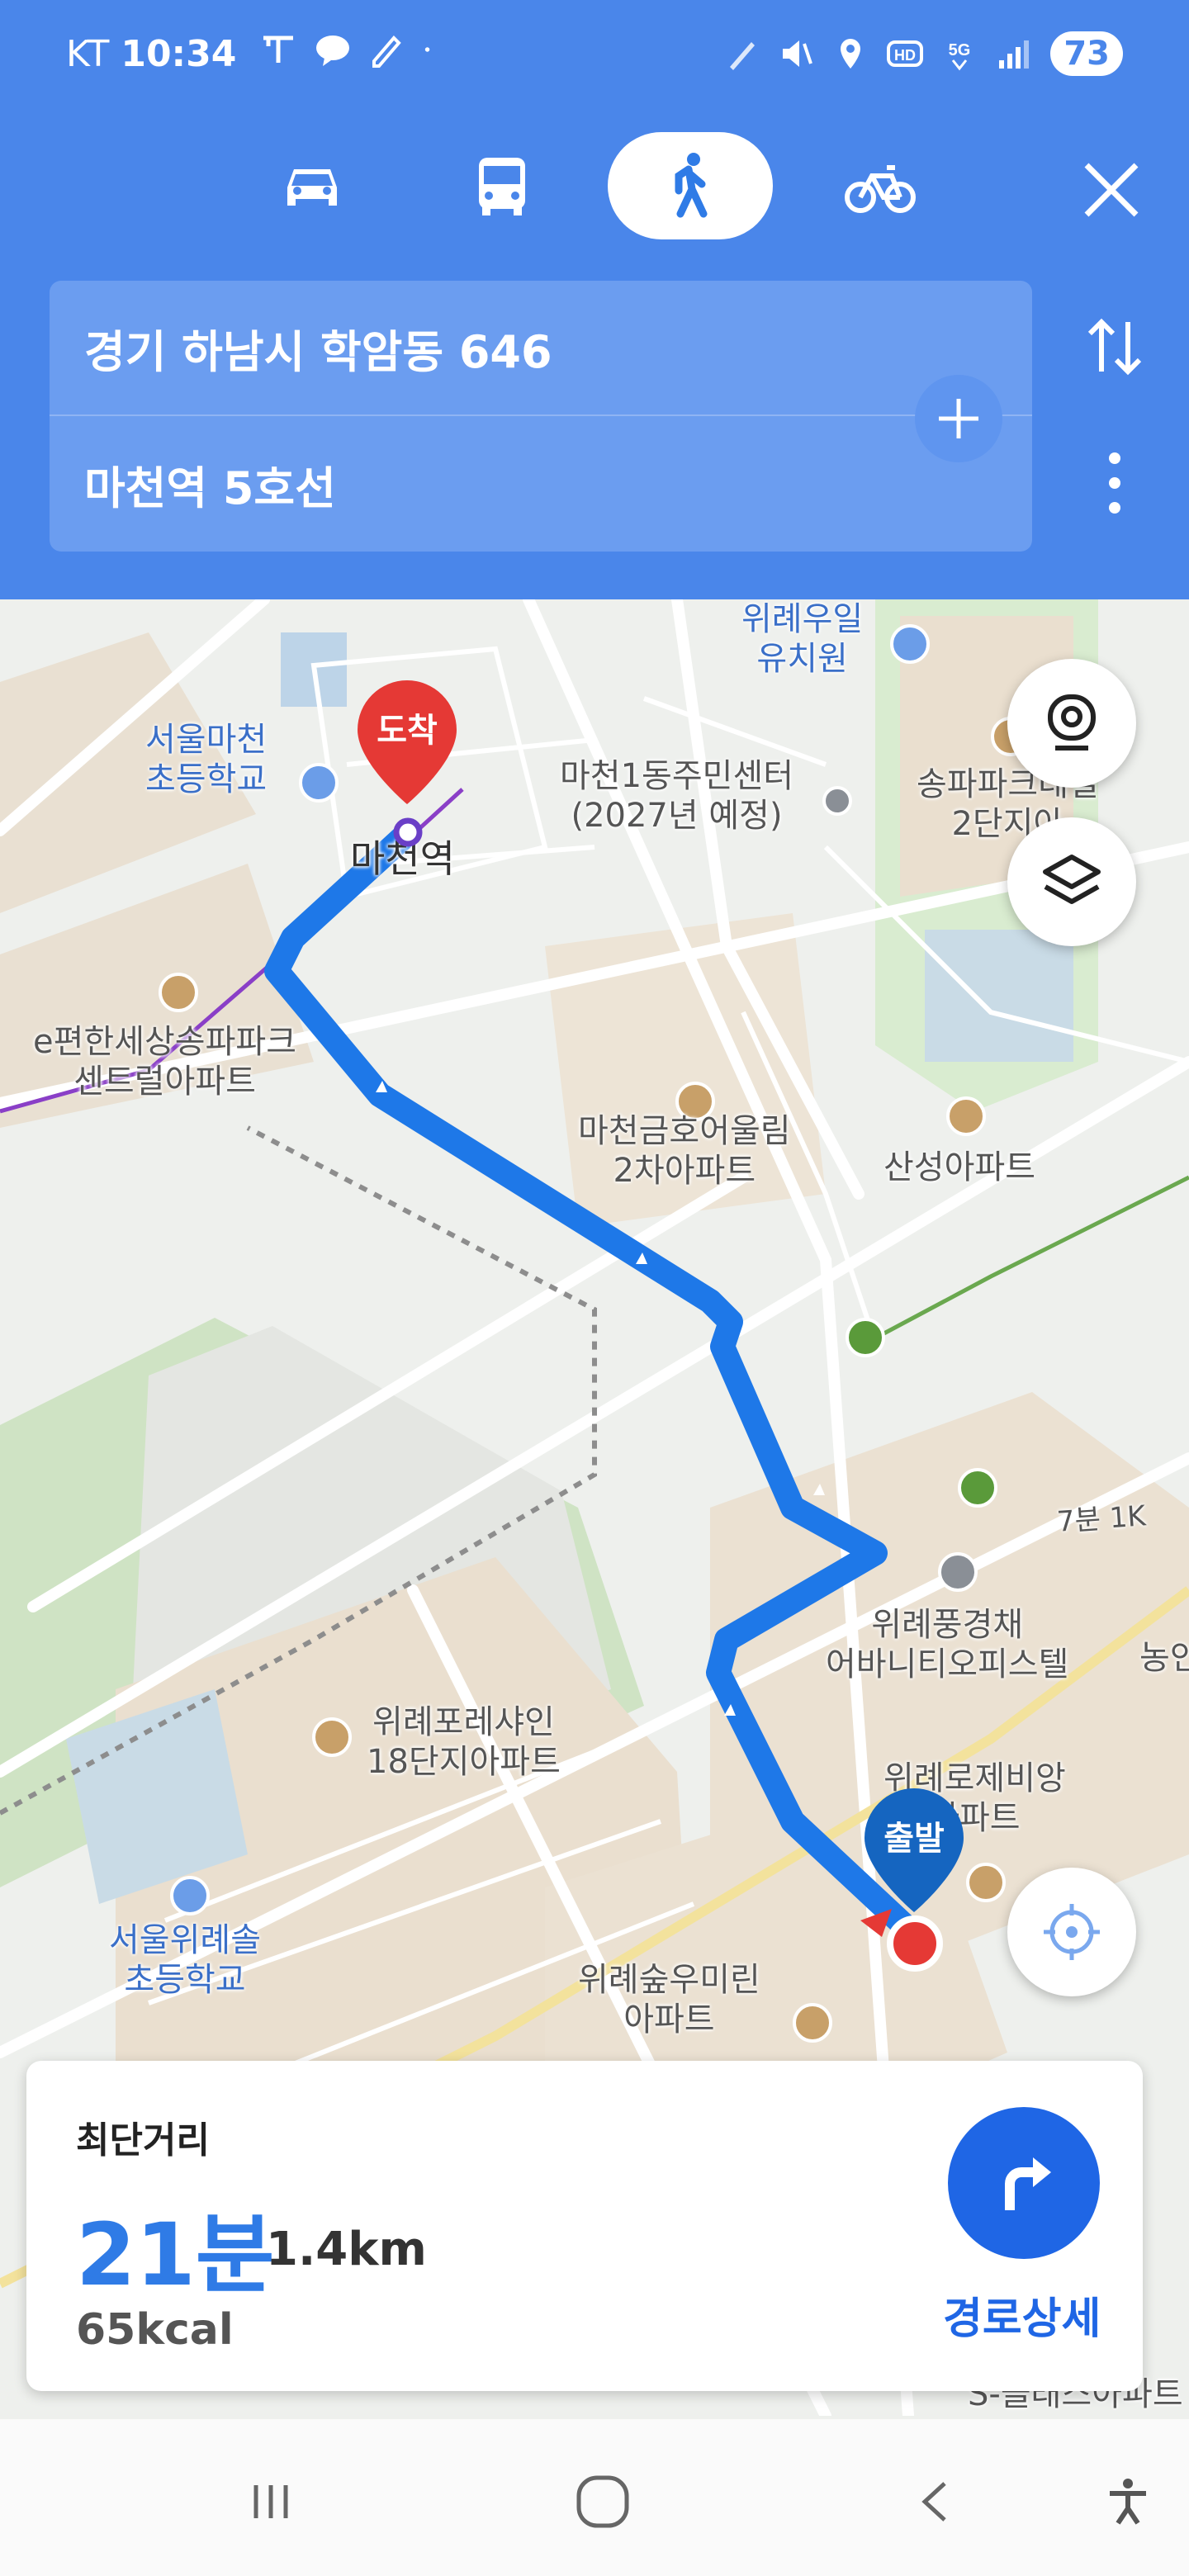  I want to click on accessibility-button, so click(1127, 2501).